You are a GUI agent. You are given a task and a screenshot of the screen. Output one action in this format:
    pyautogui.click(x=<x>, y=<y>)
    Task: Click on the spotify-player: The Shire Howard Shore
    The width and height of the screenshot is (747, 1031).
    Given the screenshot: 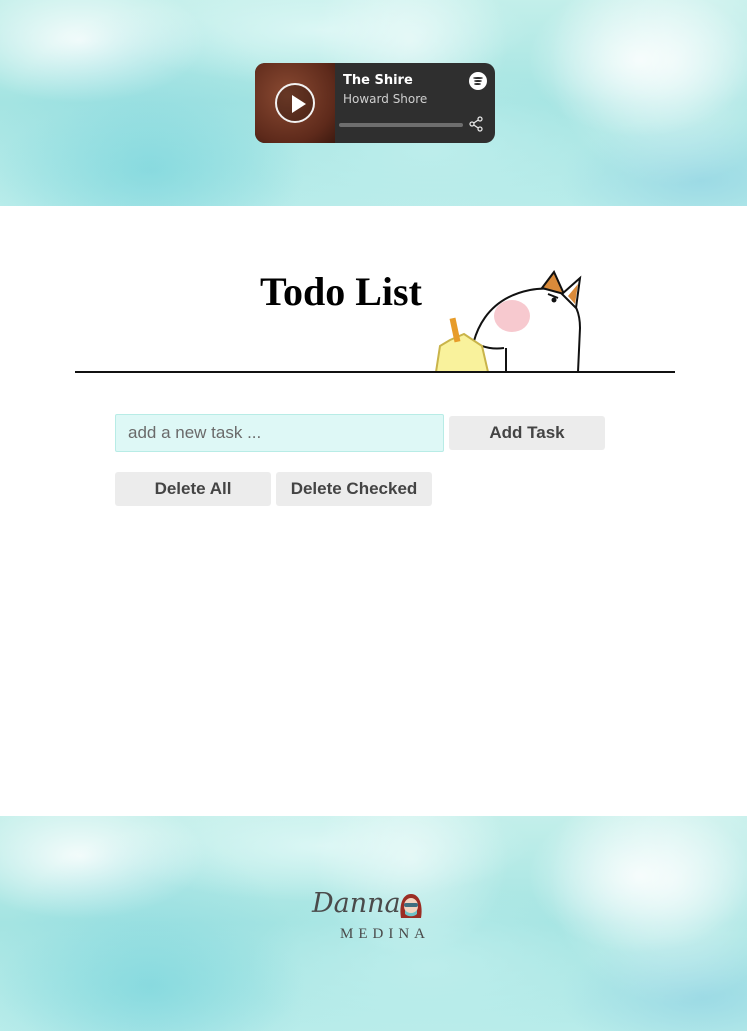 What is the action you would take?
    pyautogui.click(x=375, y=103)
    